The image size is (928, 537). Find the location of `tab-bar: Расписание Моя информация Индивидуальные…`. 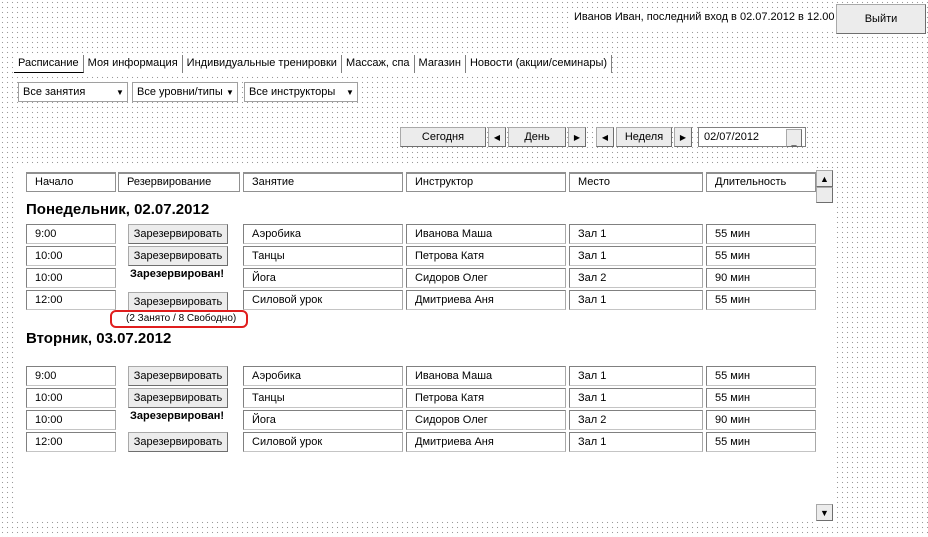

tab-bar: Расписание Моя информация Индивидуальные… is located at coordinates (313, 64).